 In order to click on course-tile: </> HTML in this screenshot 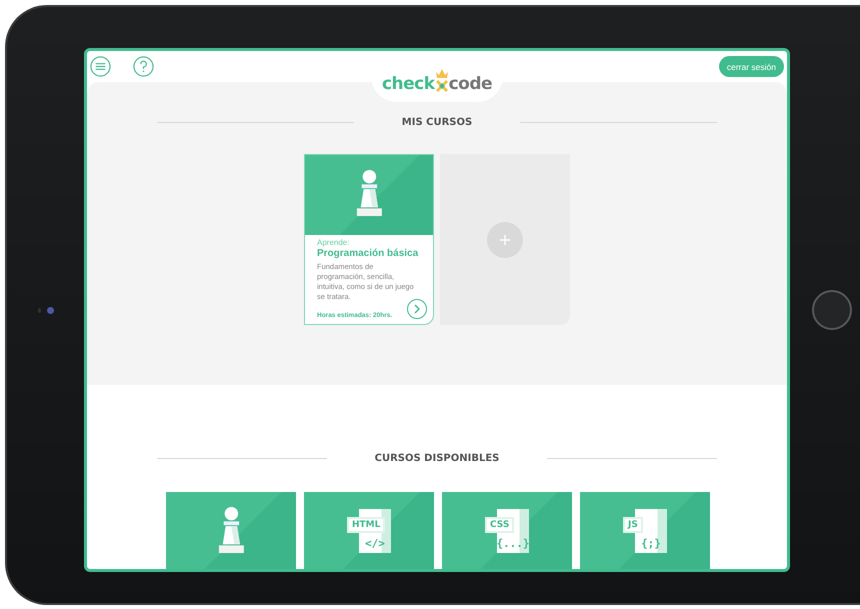, I will do `click(369, 530)`.